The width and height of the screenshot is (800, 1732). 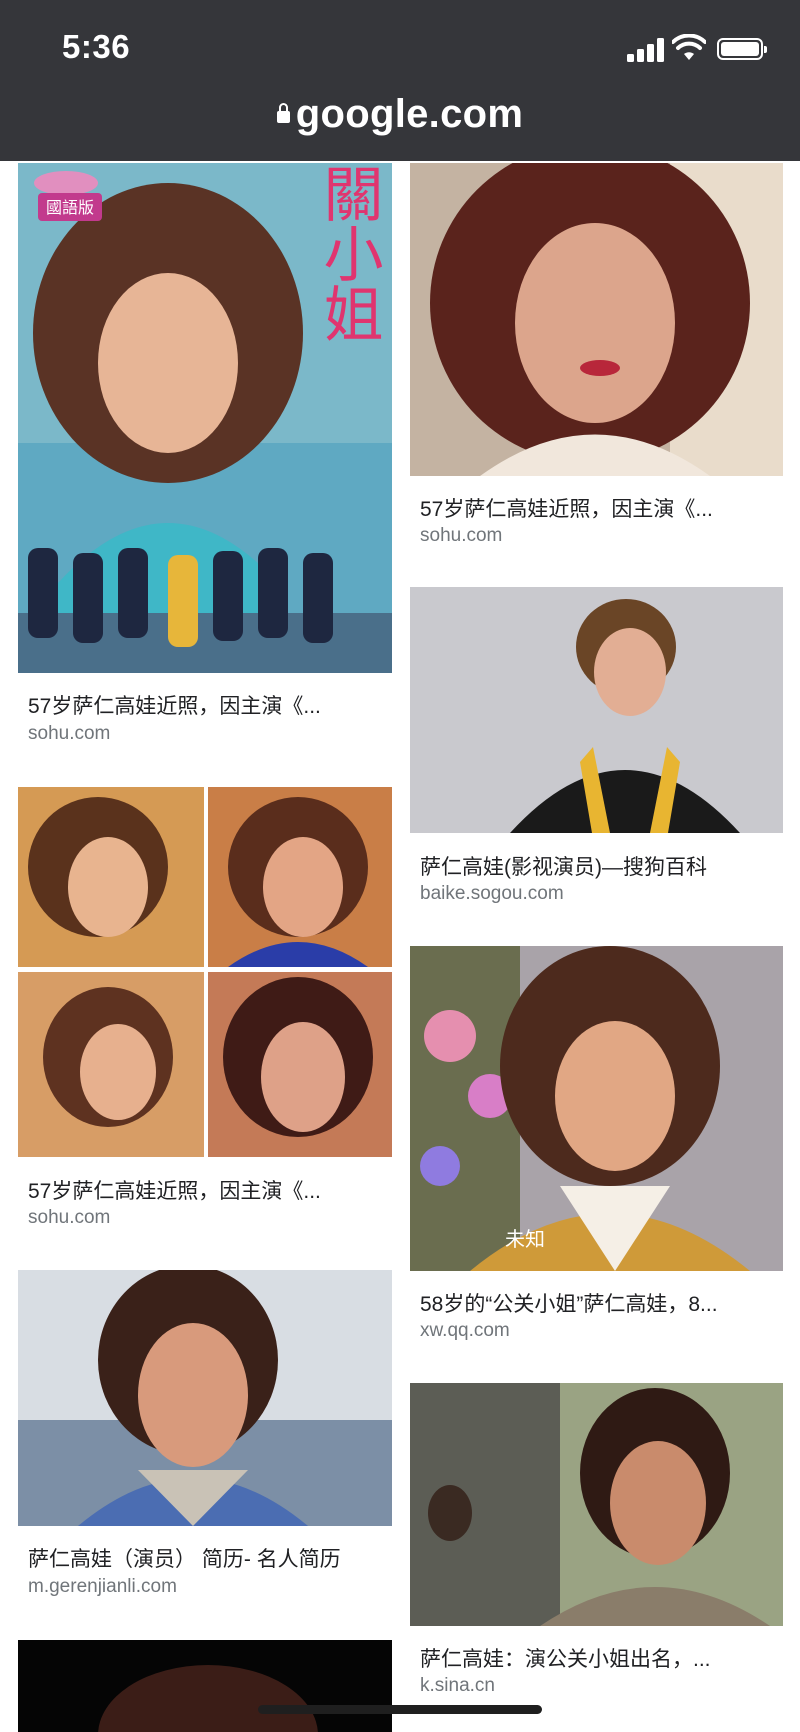 What do you see at coordinates (400, 1709) in the screenshot?
I see `home-indicator` at bounding box center [400, 1709].